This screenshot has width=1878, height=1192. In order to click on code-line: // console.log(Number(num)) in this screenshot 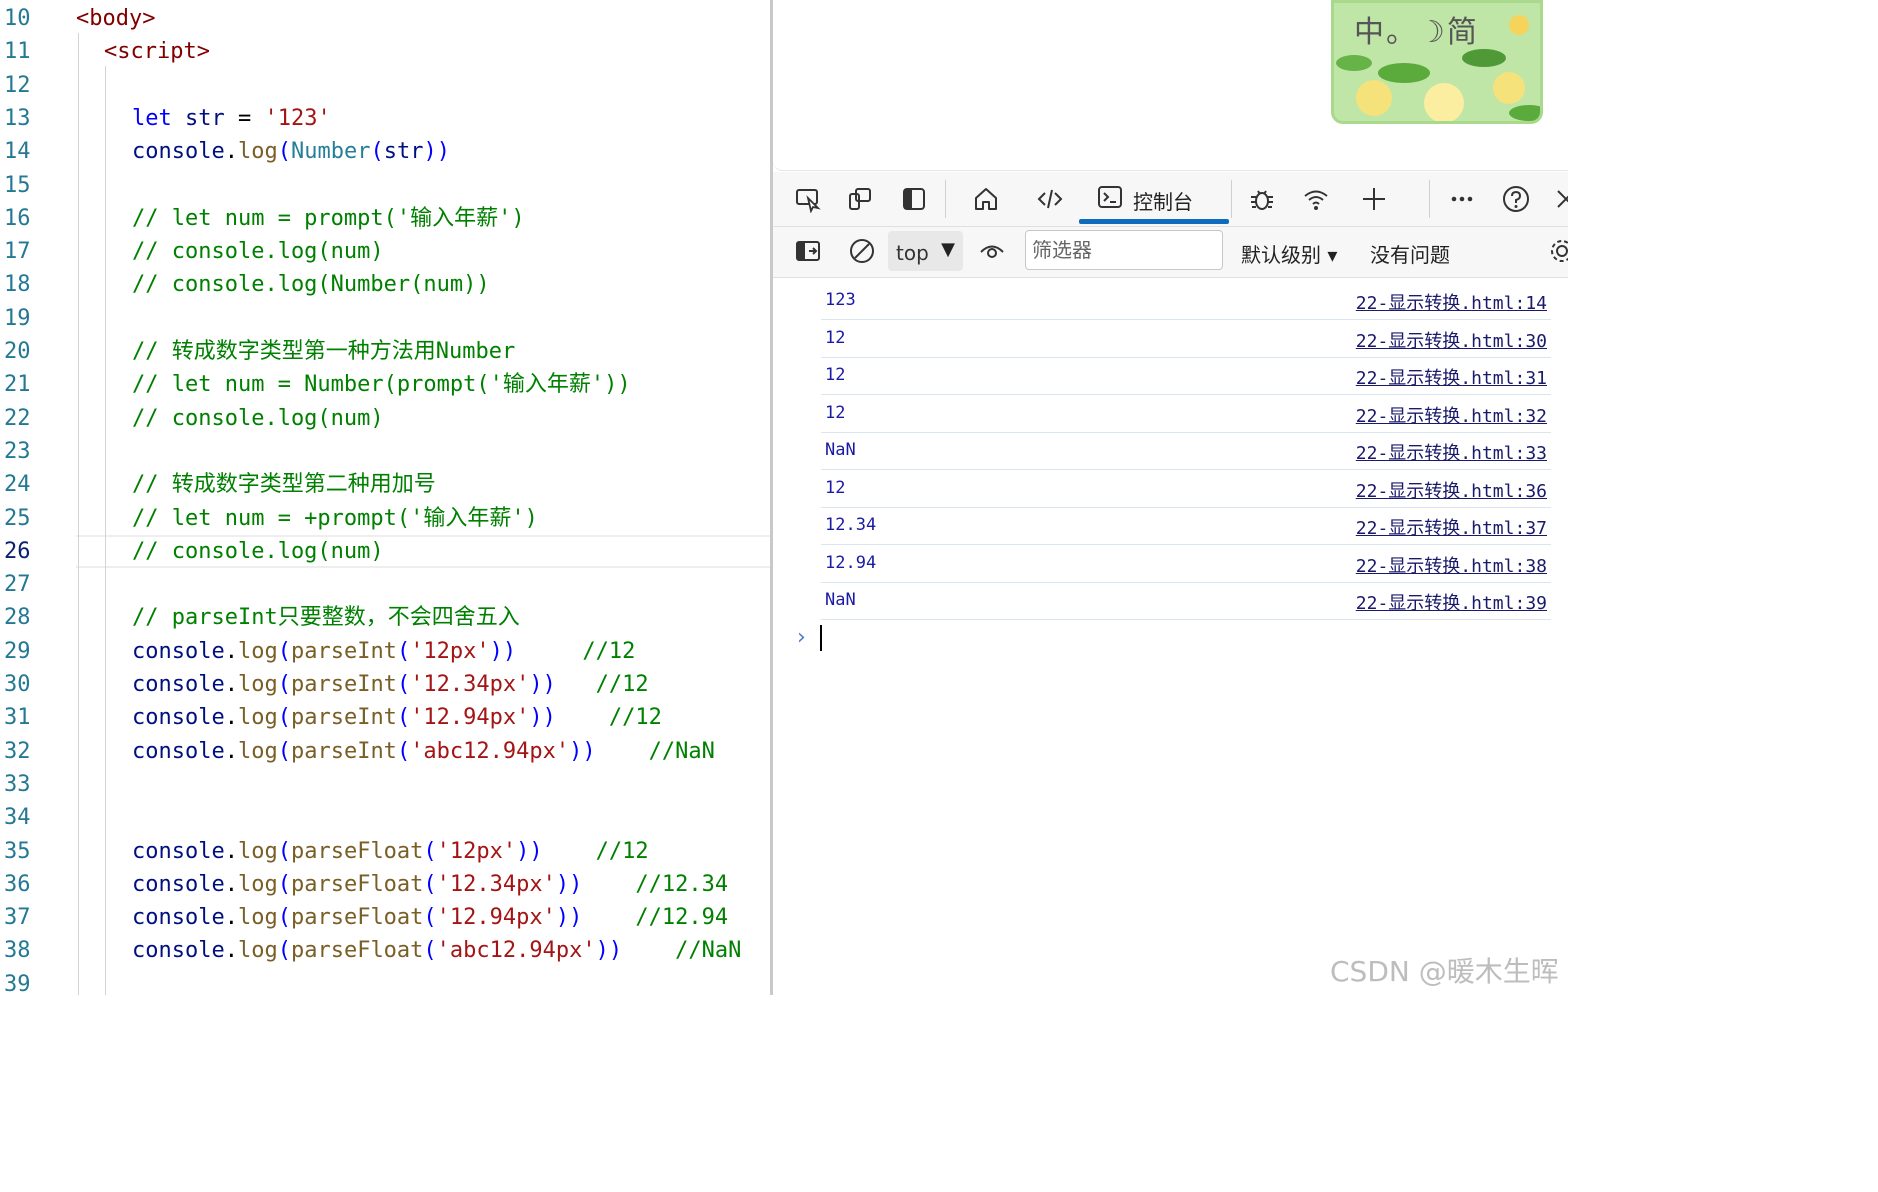, I will do `click(451, 284)`.